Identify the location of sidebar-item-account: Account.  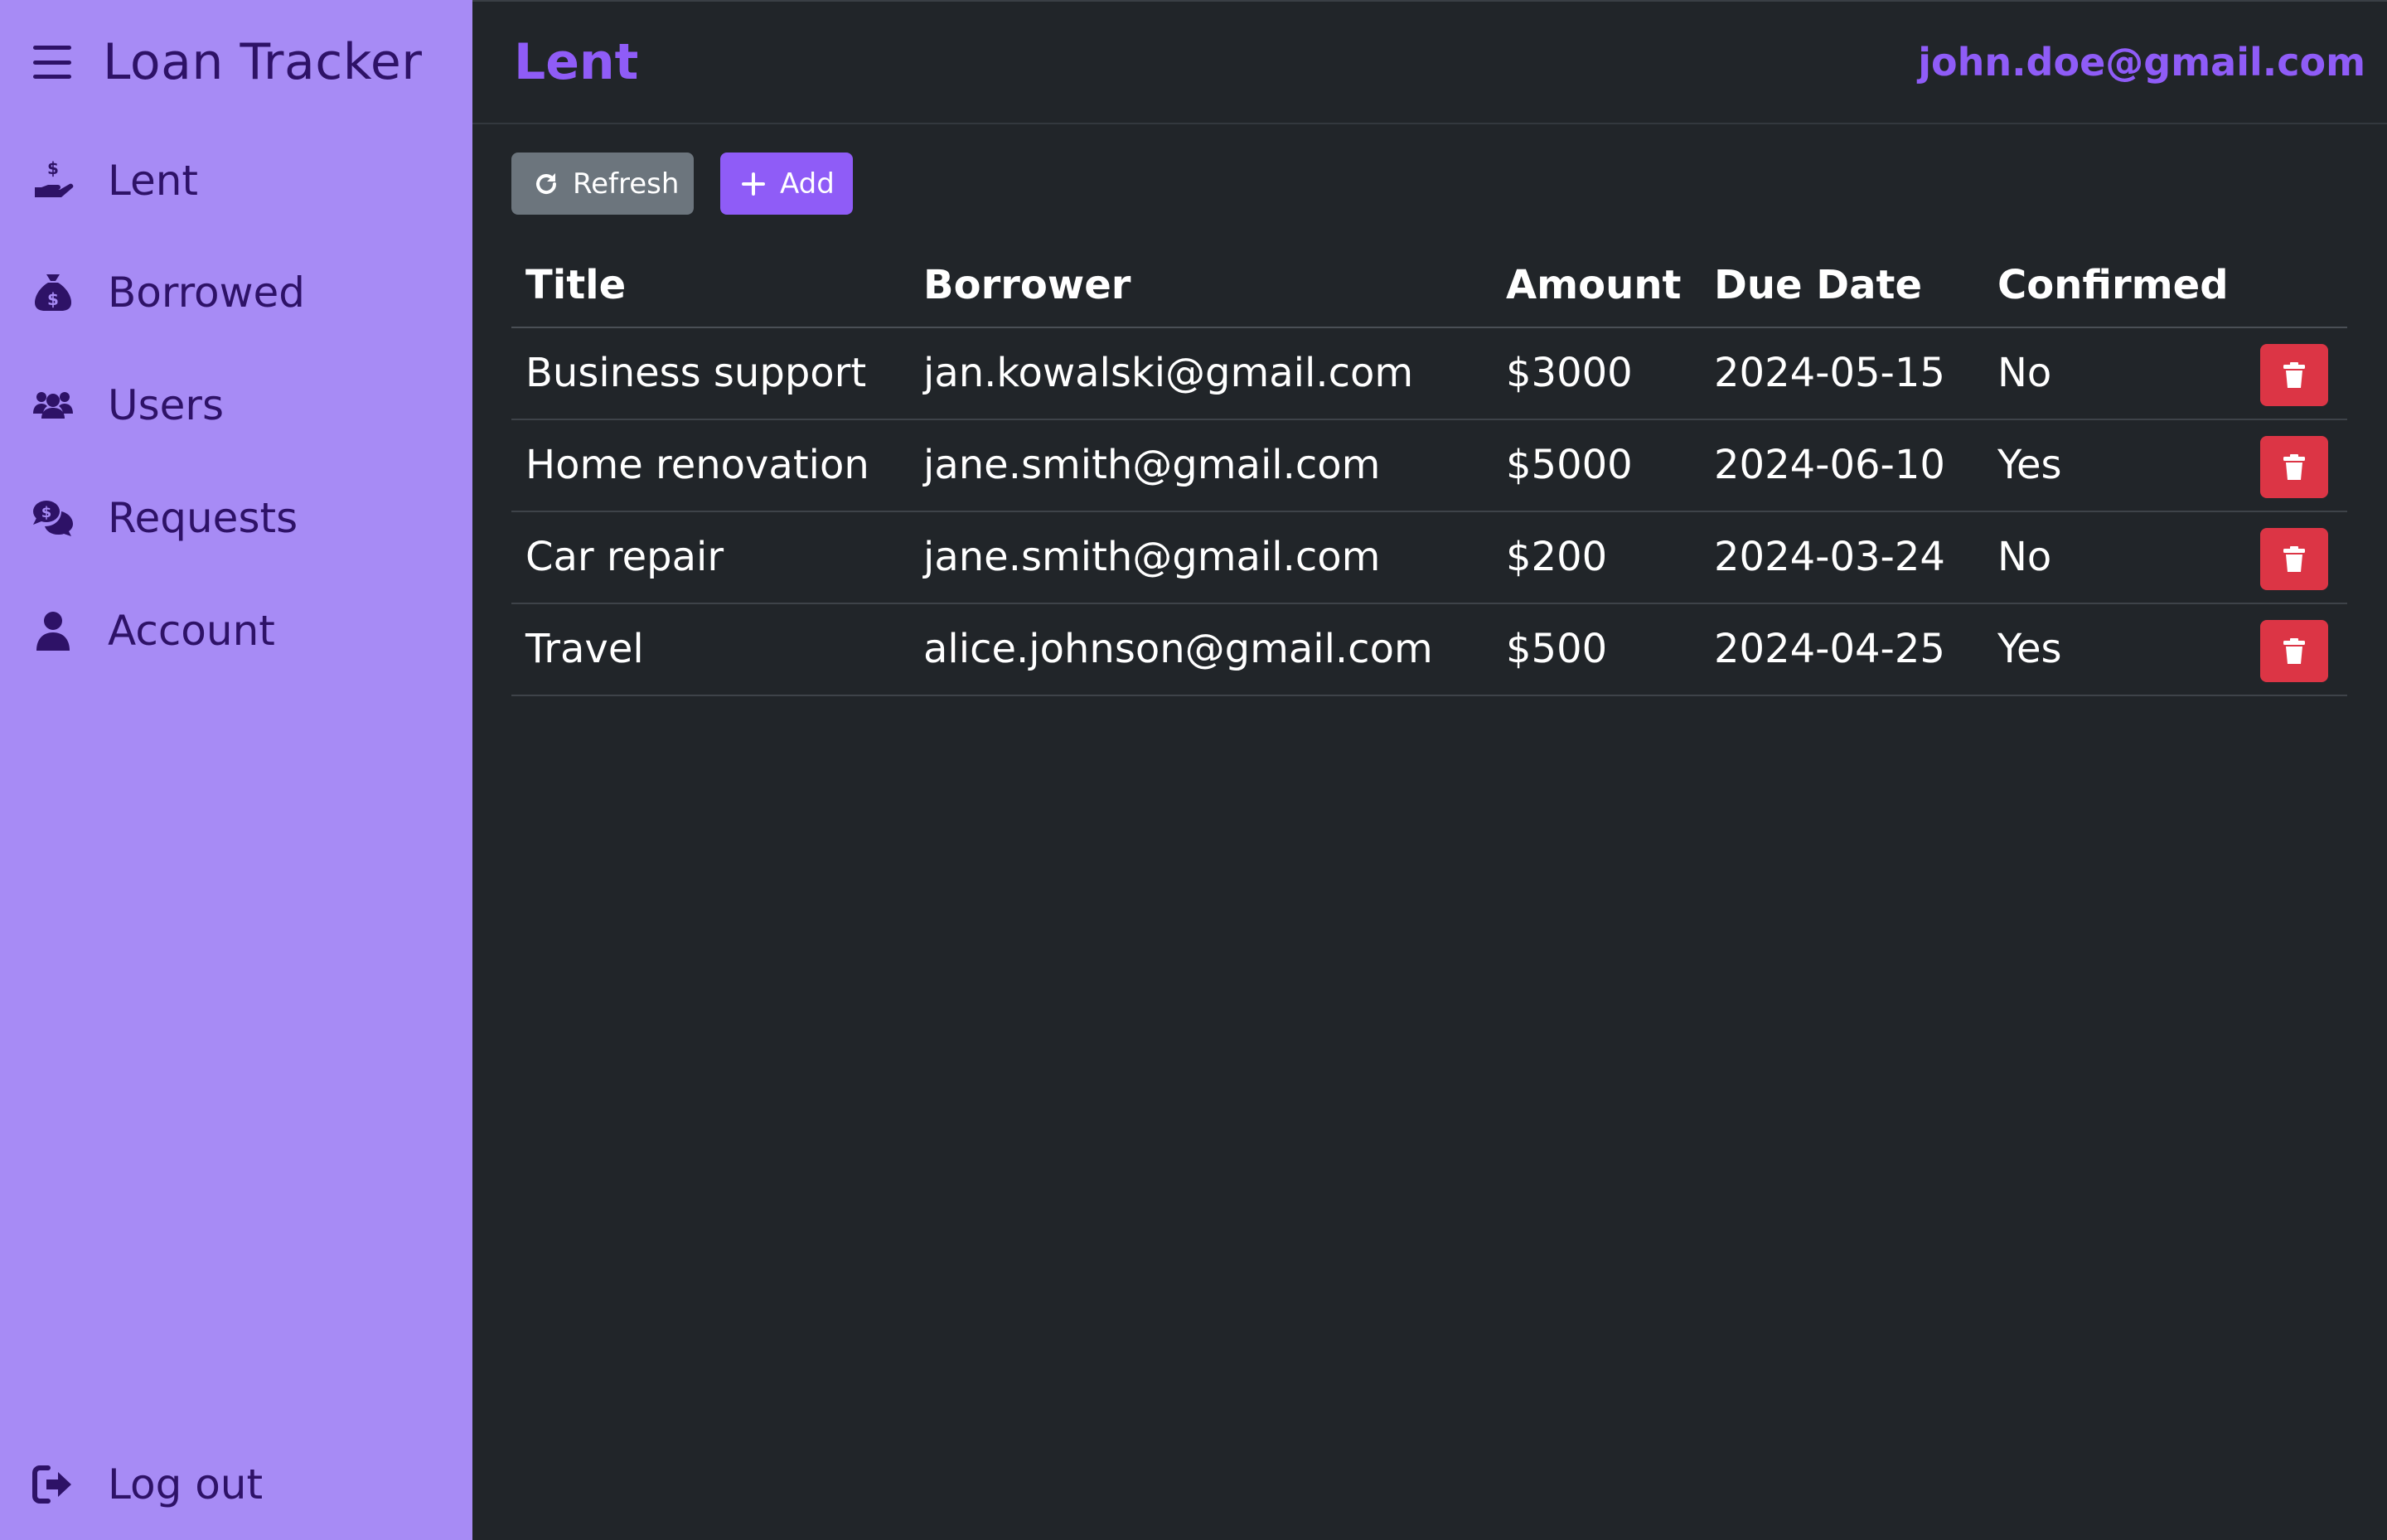
(153, 631).